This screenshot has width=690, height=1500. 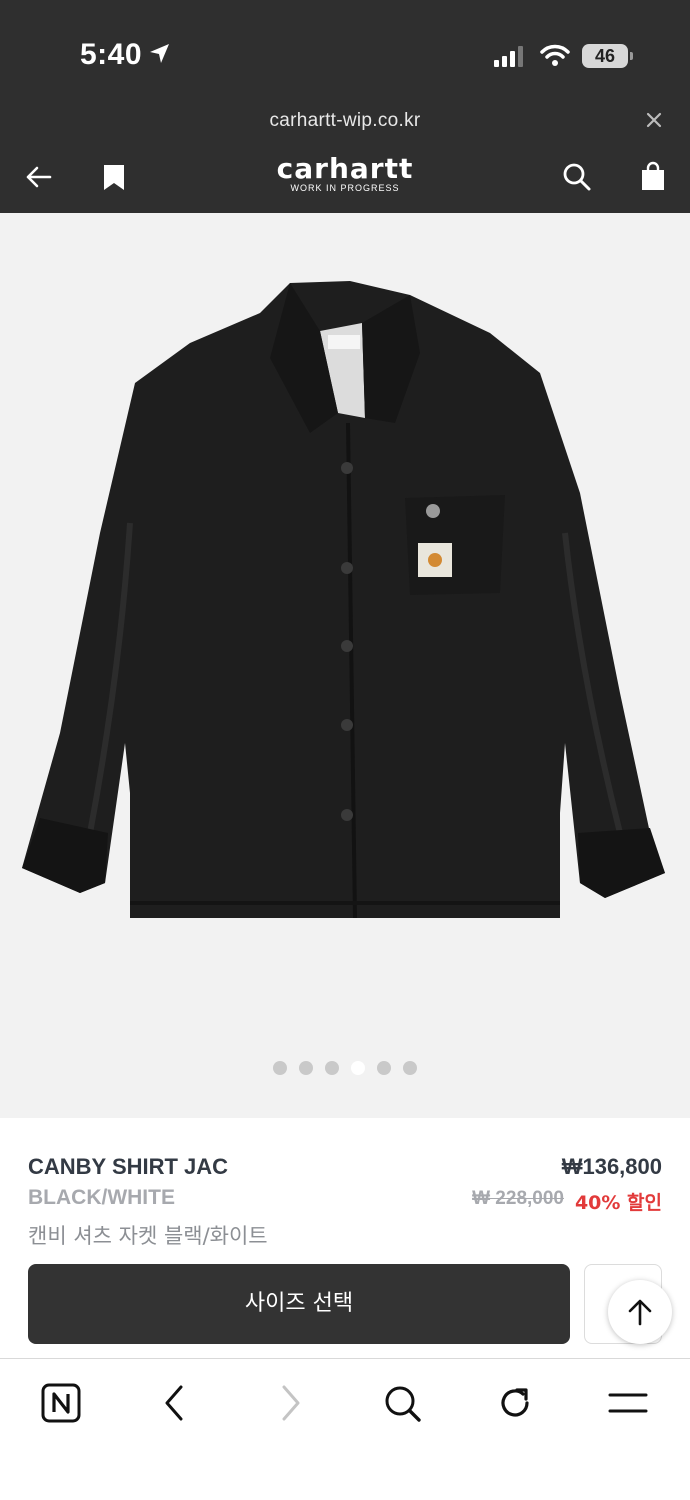 What do you see at coordinates (345, 1070) in the screenshot?
I see `gallery-pagination` at bounding box center [345, 1070].